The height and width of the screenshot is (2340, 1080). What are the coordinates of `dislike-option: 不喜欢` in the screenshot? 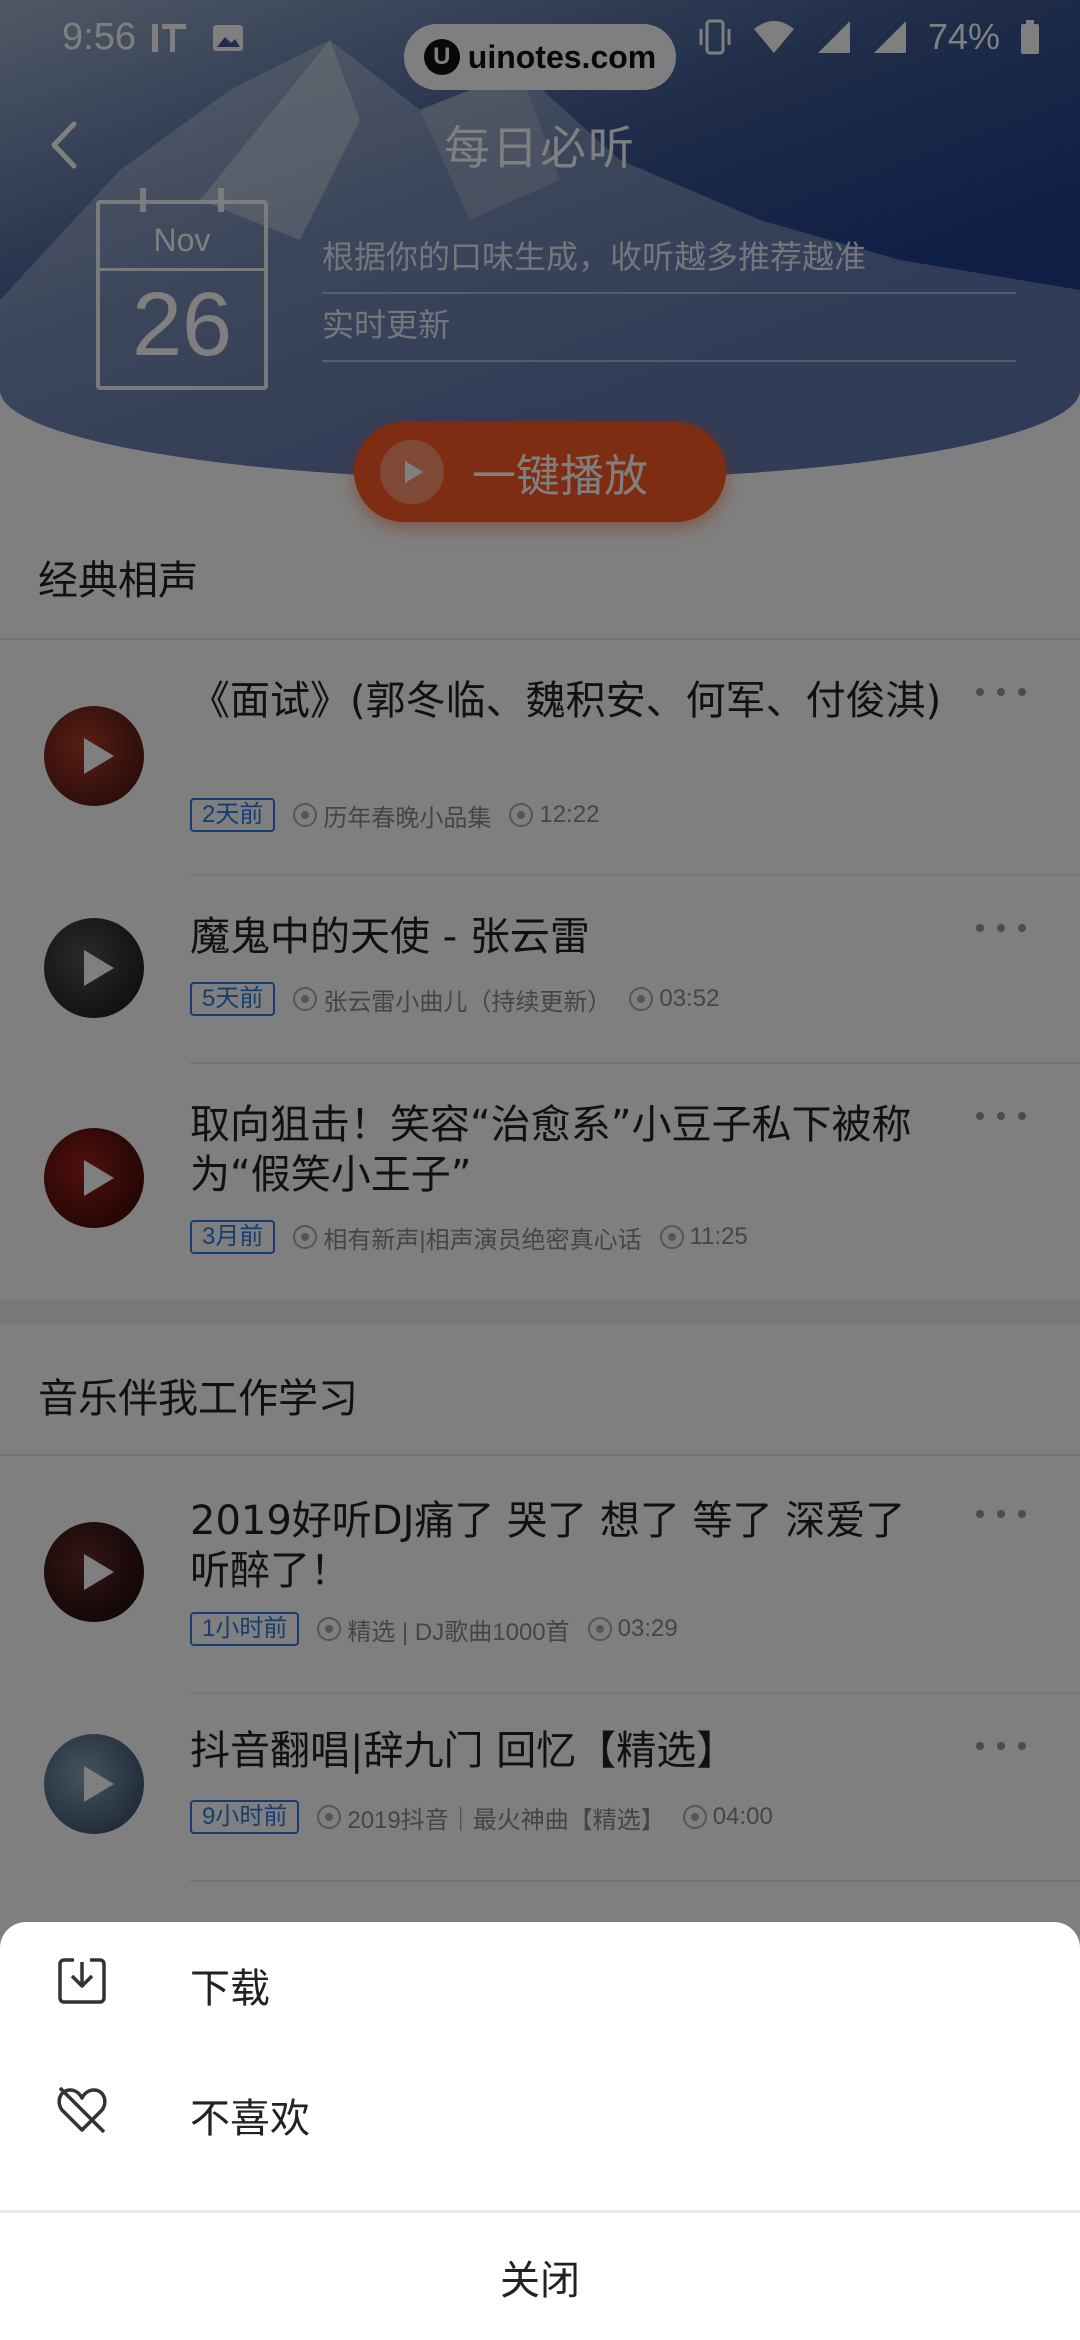 It's located at (540, 2112).